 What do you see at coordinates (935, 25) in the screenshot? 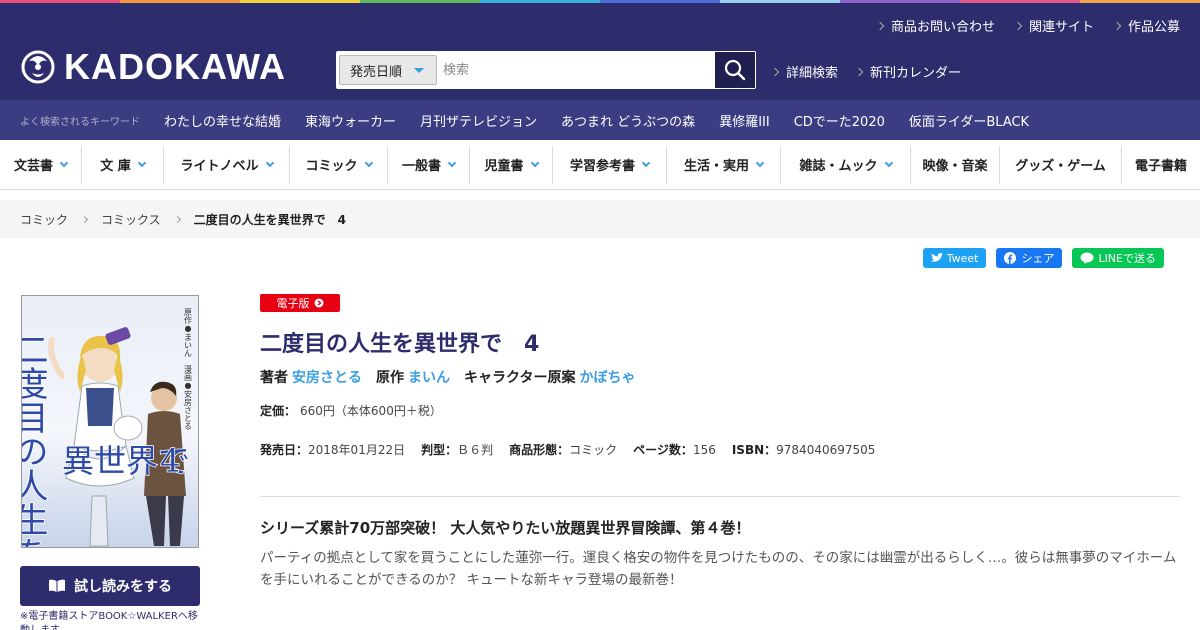
I see `utility-link-inquiry: 商品お問い合わせ` at bounding box center [935, 25].